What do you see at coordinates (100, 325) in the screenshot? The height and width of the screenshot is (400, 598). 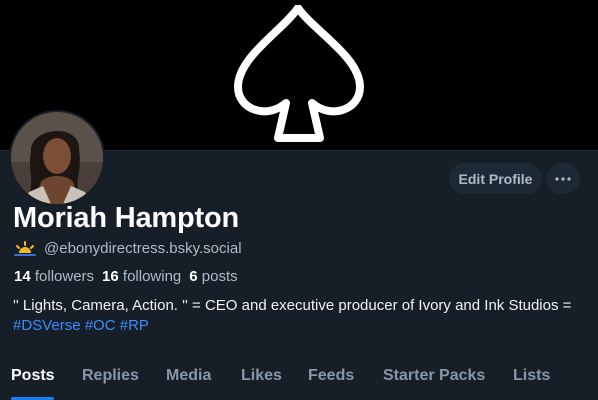 I see `hashtag-link: #OC` at bounding box center [100, 325].